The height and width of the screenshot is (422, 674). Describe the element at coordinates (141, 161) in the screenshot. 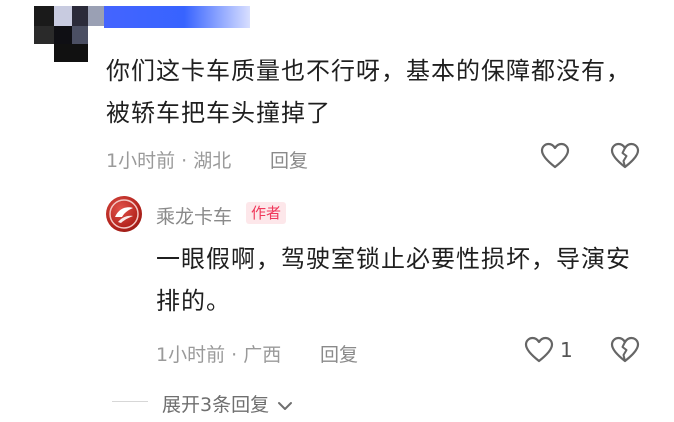

I see `comment-time: 1小时前` at that location.